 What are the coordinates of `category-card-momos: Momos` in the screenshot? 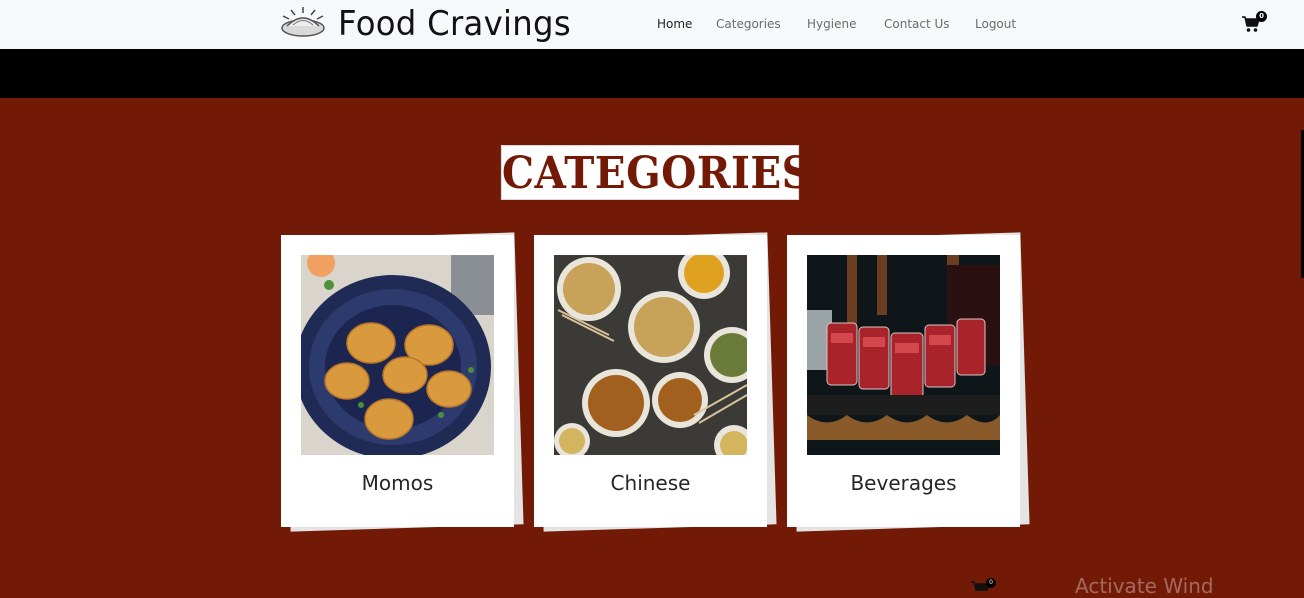 It's located at (397, 381).